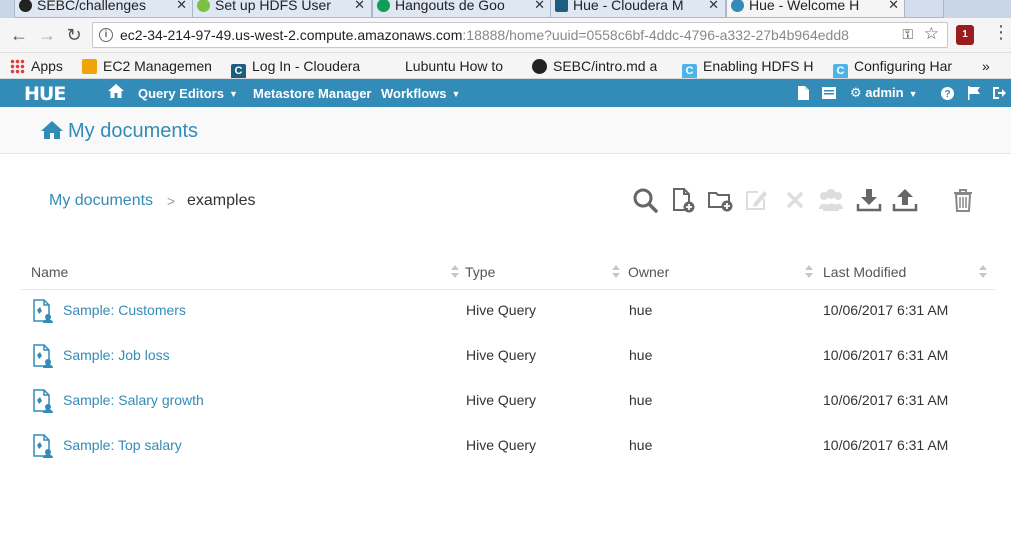  What do you see at coordinates (628, 6) in the screenshot?
I see `tab-title: Hue - Cloudera M` at bounding box center [628, 6].